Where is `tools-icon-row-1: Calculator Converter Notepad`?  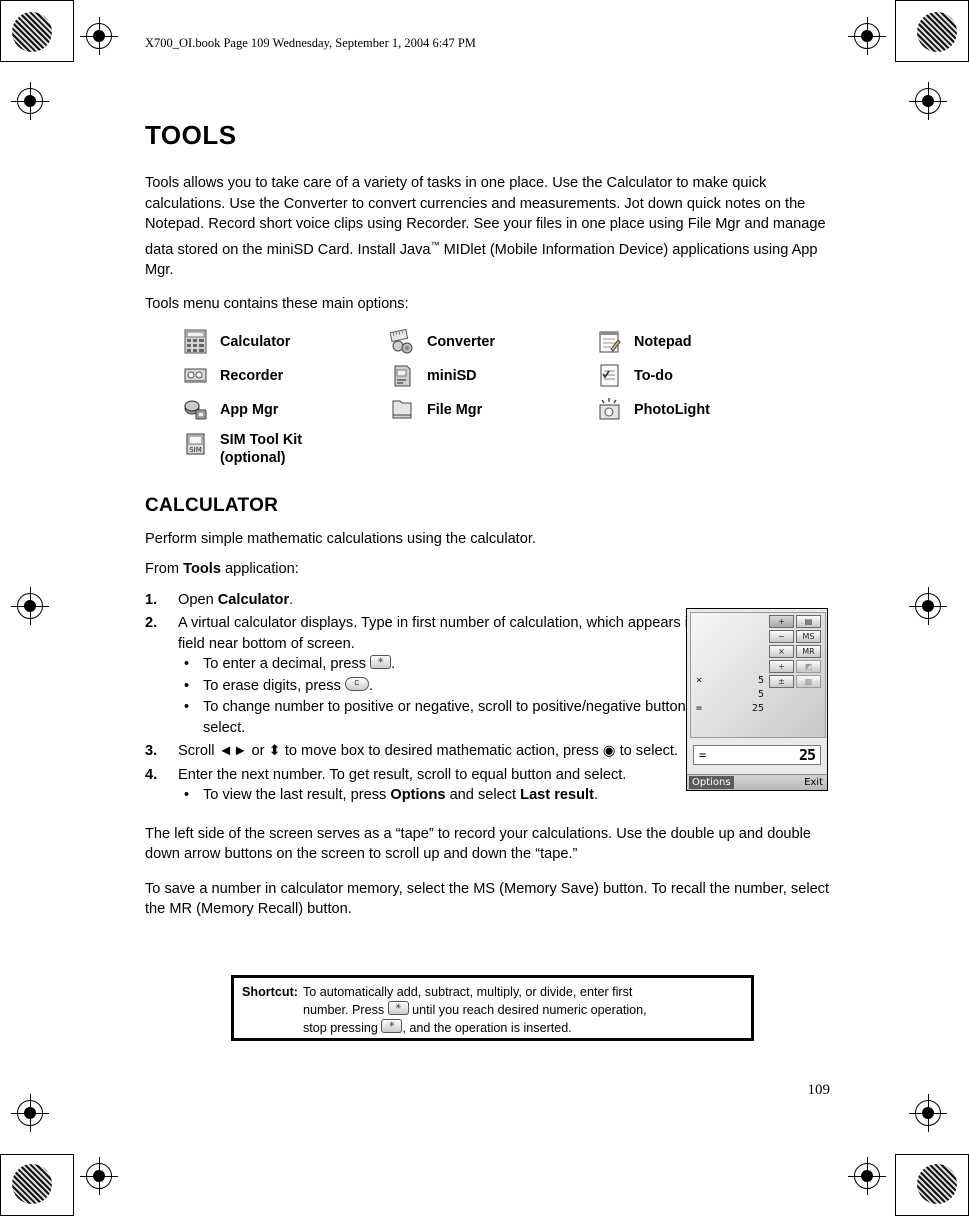 tools-icon-row-1: Calculator Converter Notepad is located at coordinates (503, 341).